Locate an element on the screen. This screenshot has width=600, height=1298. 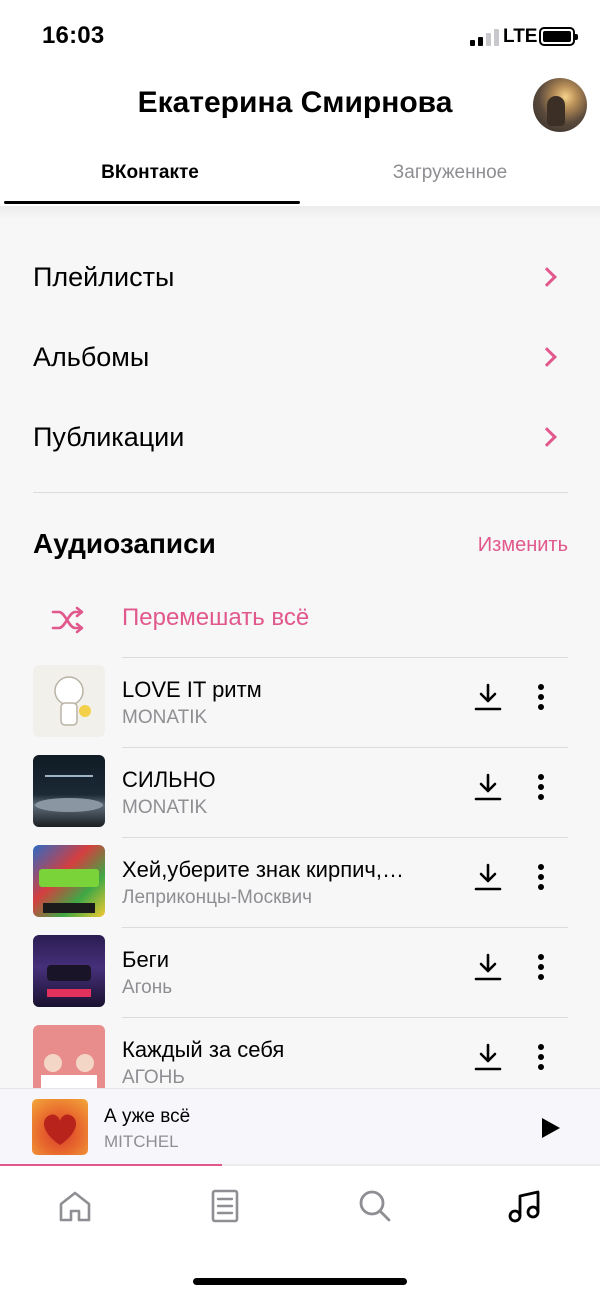
menu-item-publications: Публикации is located at coordinates (300, 437).